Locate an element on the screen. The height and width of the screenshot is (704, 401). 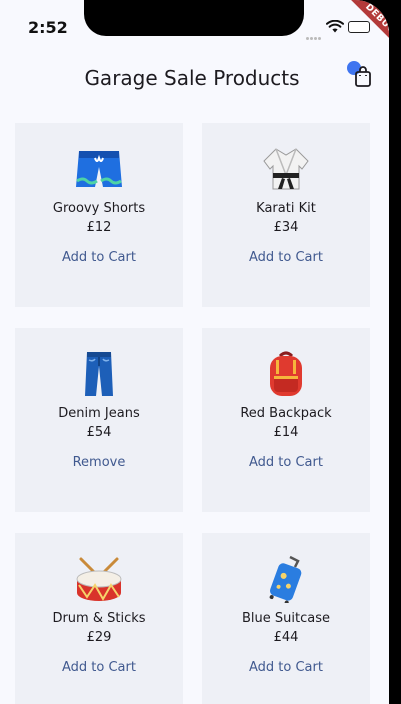
status-bar: 2:52 is located at coordinates (194, 25).